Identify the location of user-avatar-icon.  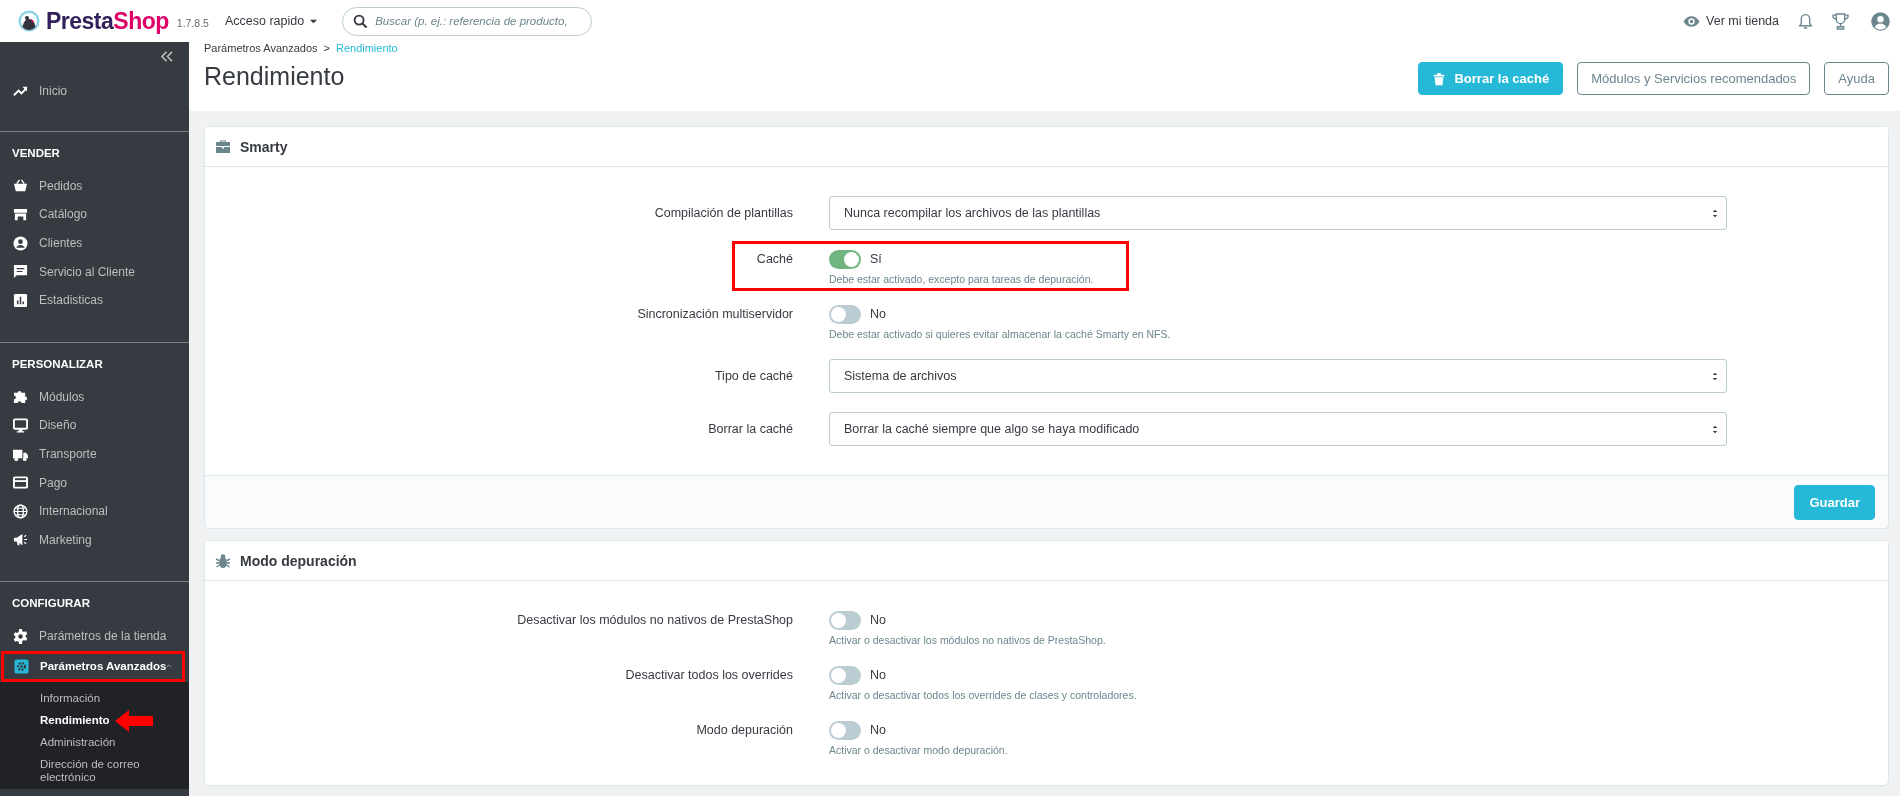
(1880, 21).